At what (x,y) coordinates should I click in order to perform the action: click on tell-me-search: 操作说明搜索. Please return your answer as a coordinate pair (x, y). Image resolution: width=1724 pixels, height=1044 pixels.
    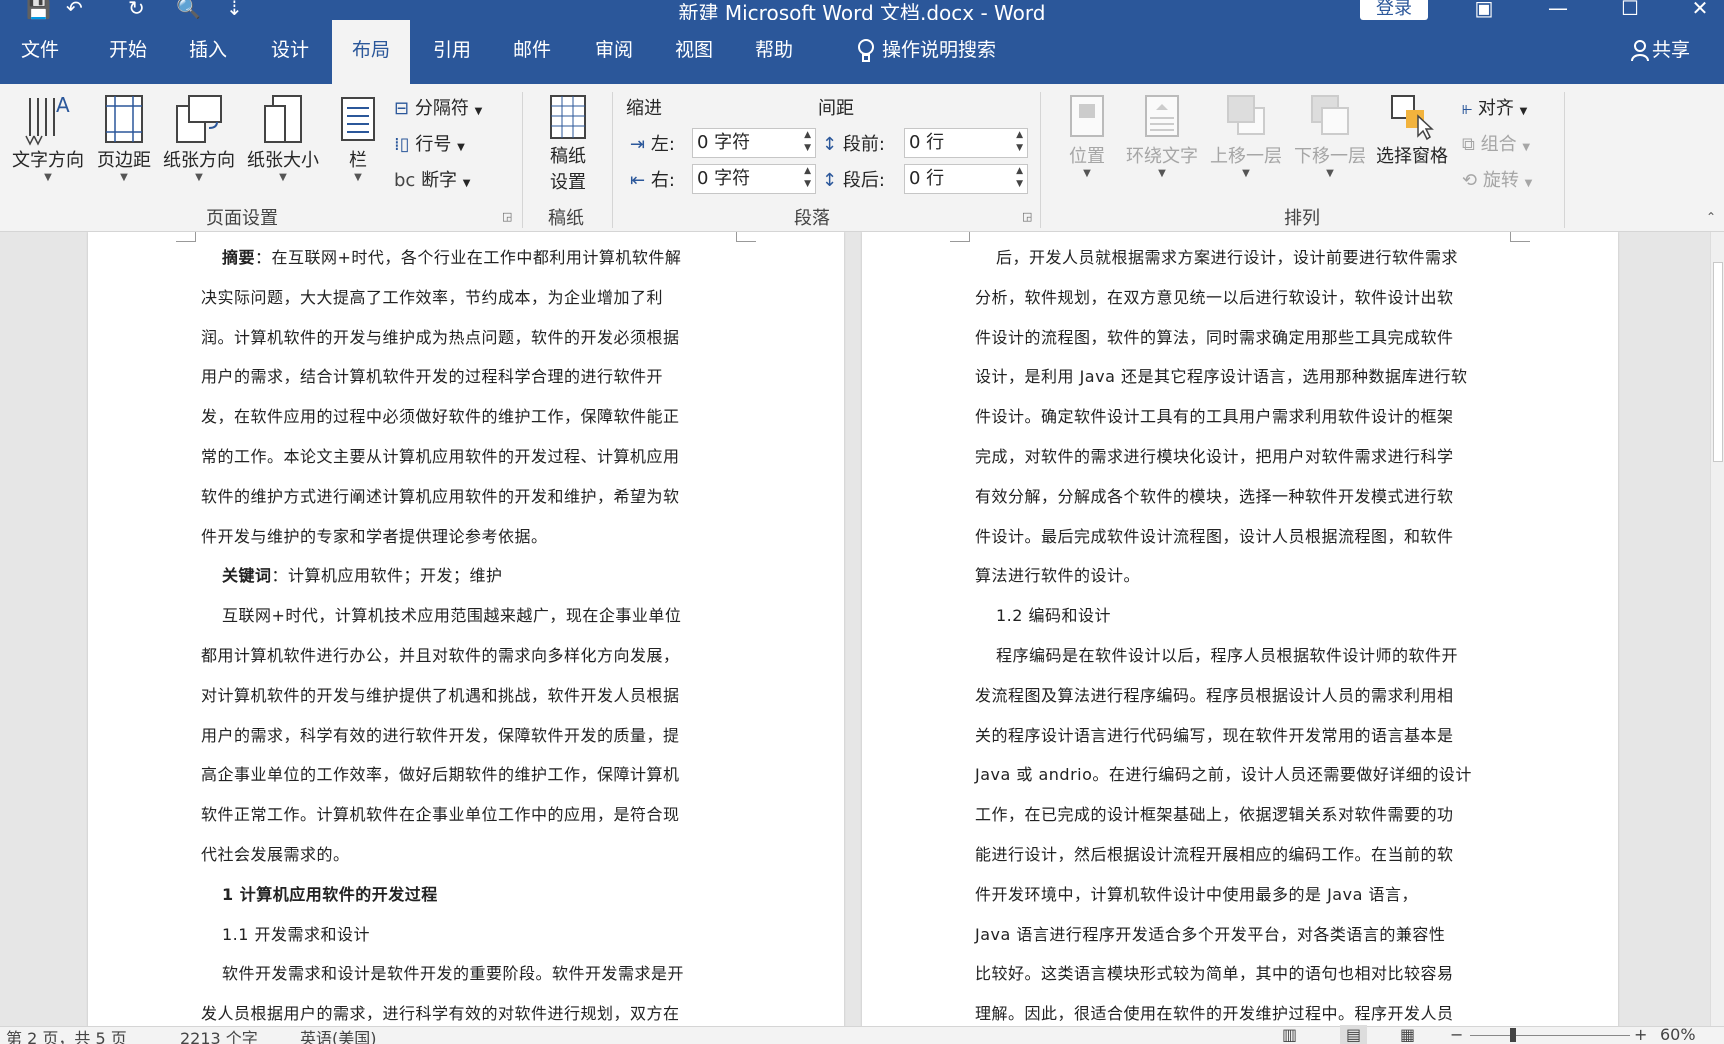
    Looking at the image, I should click on (926, 52).